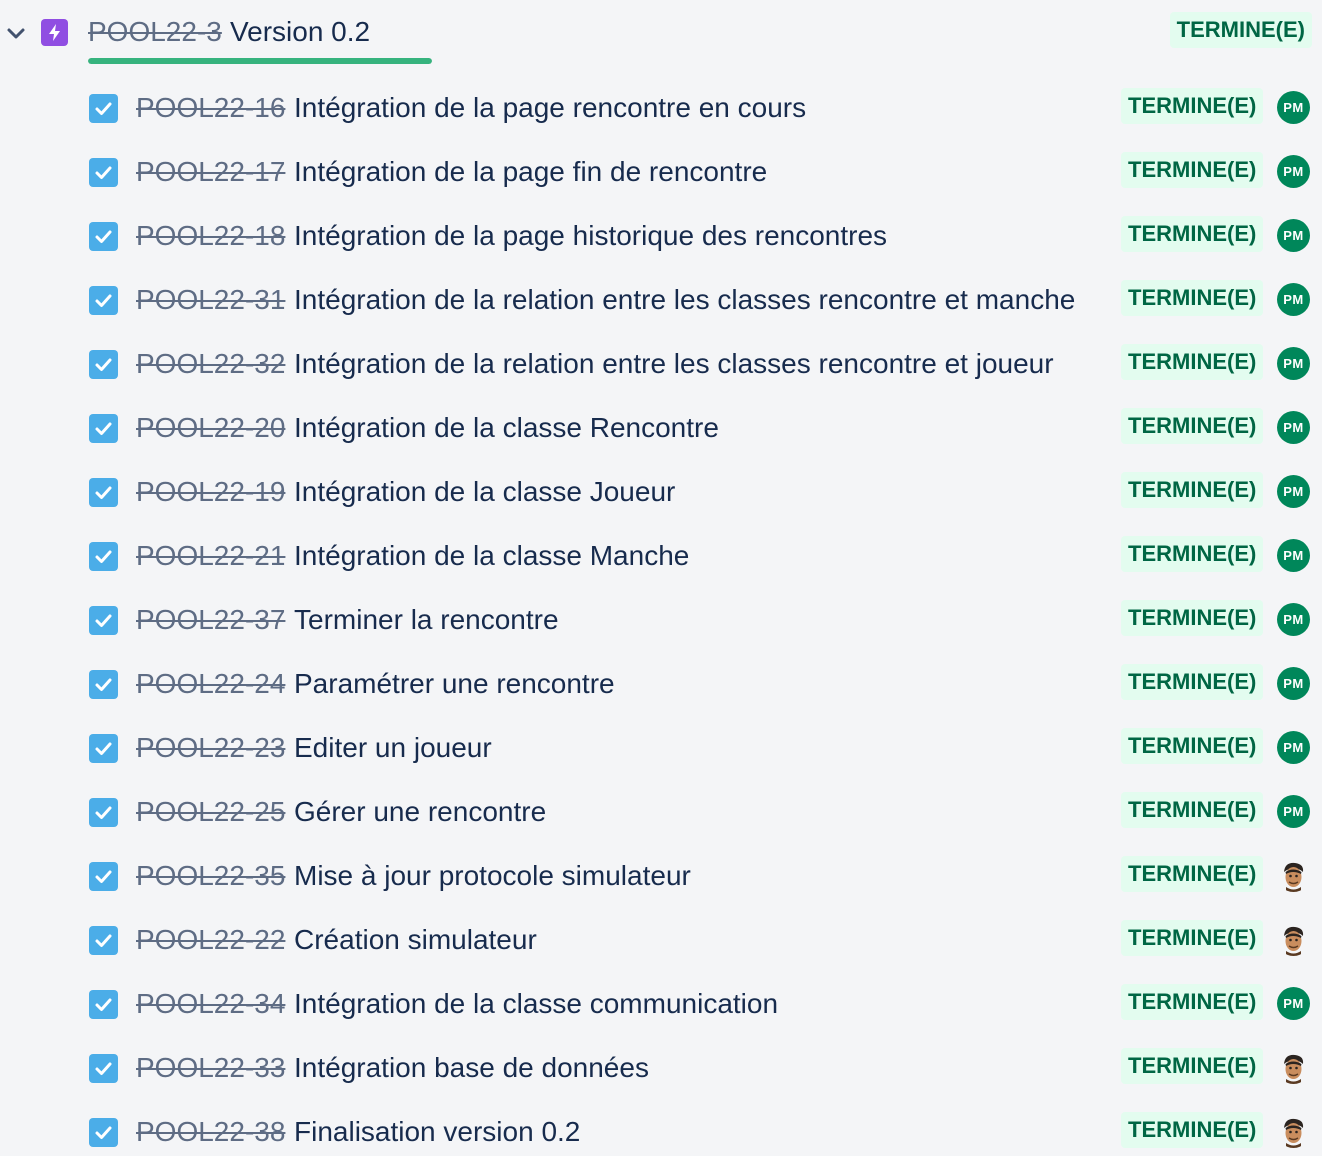  Describe the element at coordinates (471, 1068) in the screenshot. I see `issue-summary: Intégration base de données` at that location.